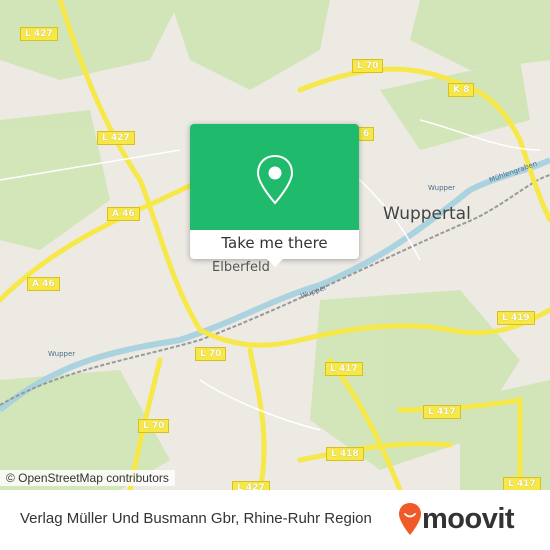 The height and width of the screenshot is (550, 550). Describe the element at coordinates (275, 179) in the screenshot. I see `map-pin-icon` at that location.